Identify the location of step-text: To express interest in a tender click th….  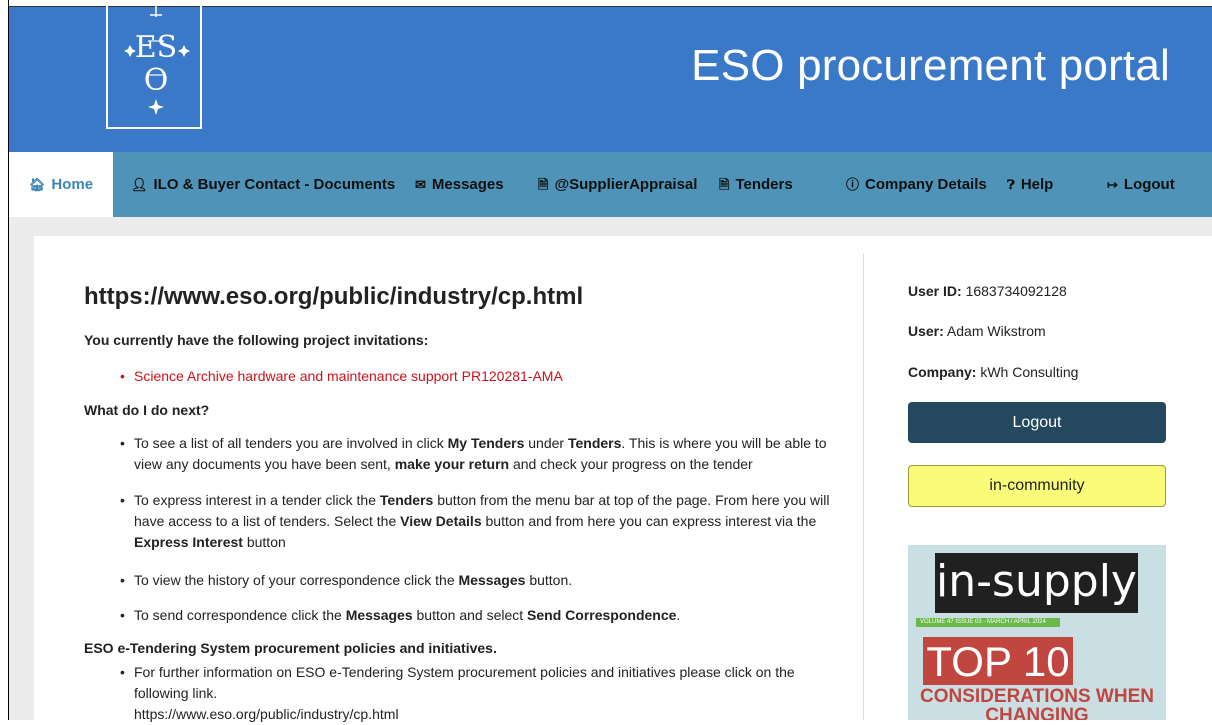
(257, 500).